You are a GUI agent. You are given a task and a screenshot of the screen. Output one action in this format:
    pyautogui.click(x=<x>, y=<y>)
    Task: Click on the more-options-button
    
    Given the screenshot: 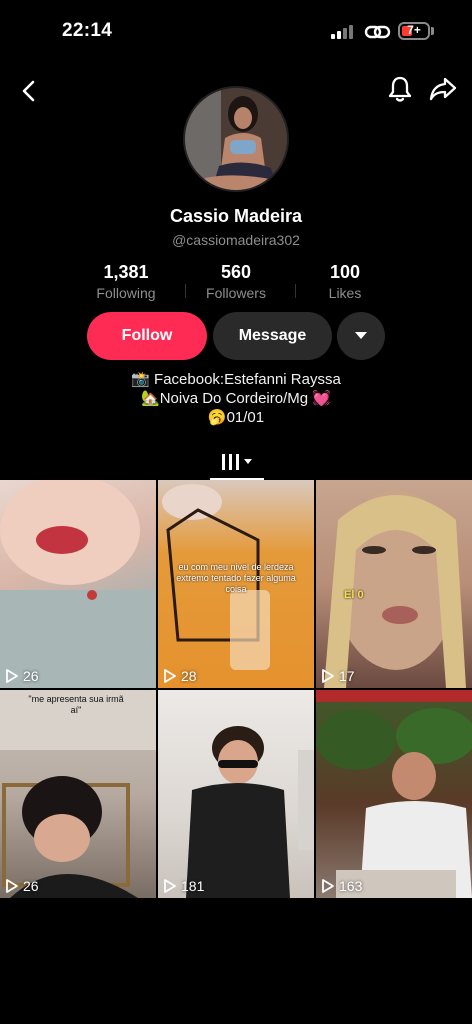 What is the action you would take?
    pyautogui.click(x=361, y=336)
    